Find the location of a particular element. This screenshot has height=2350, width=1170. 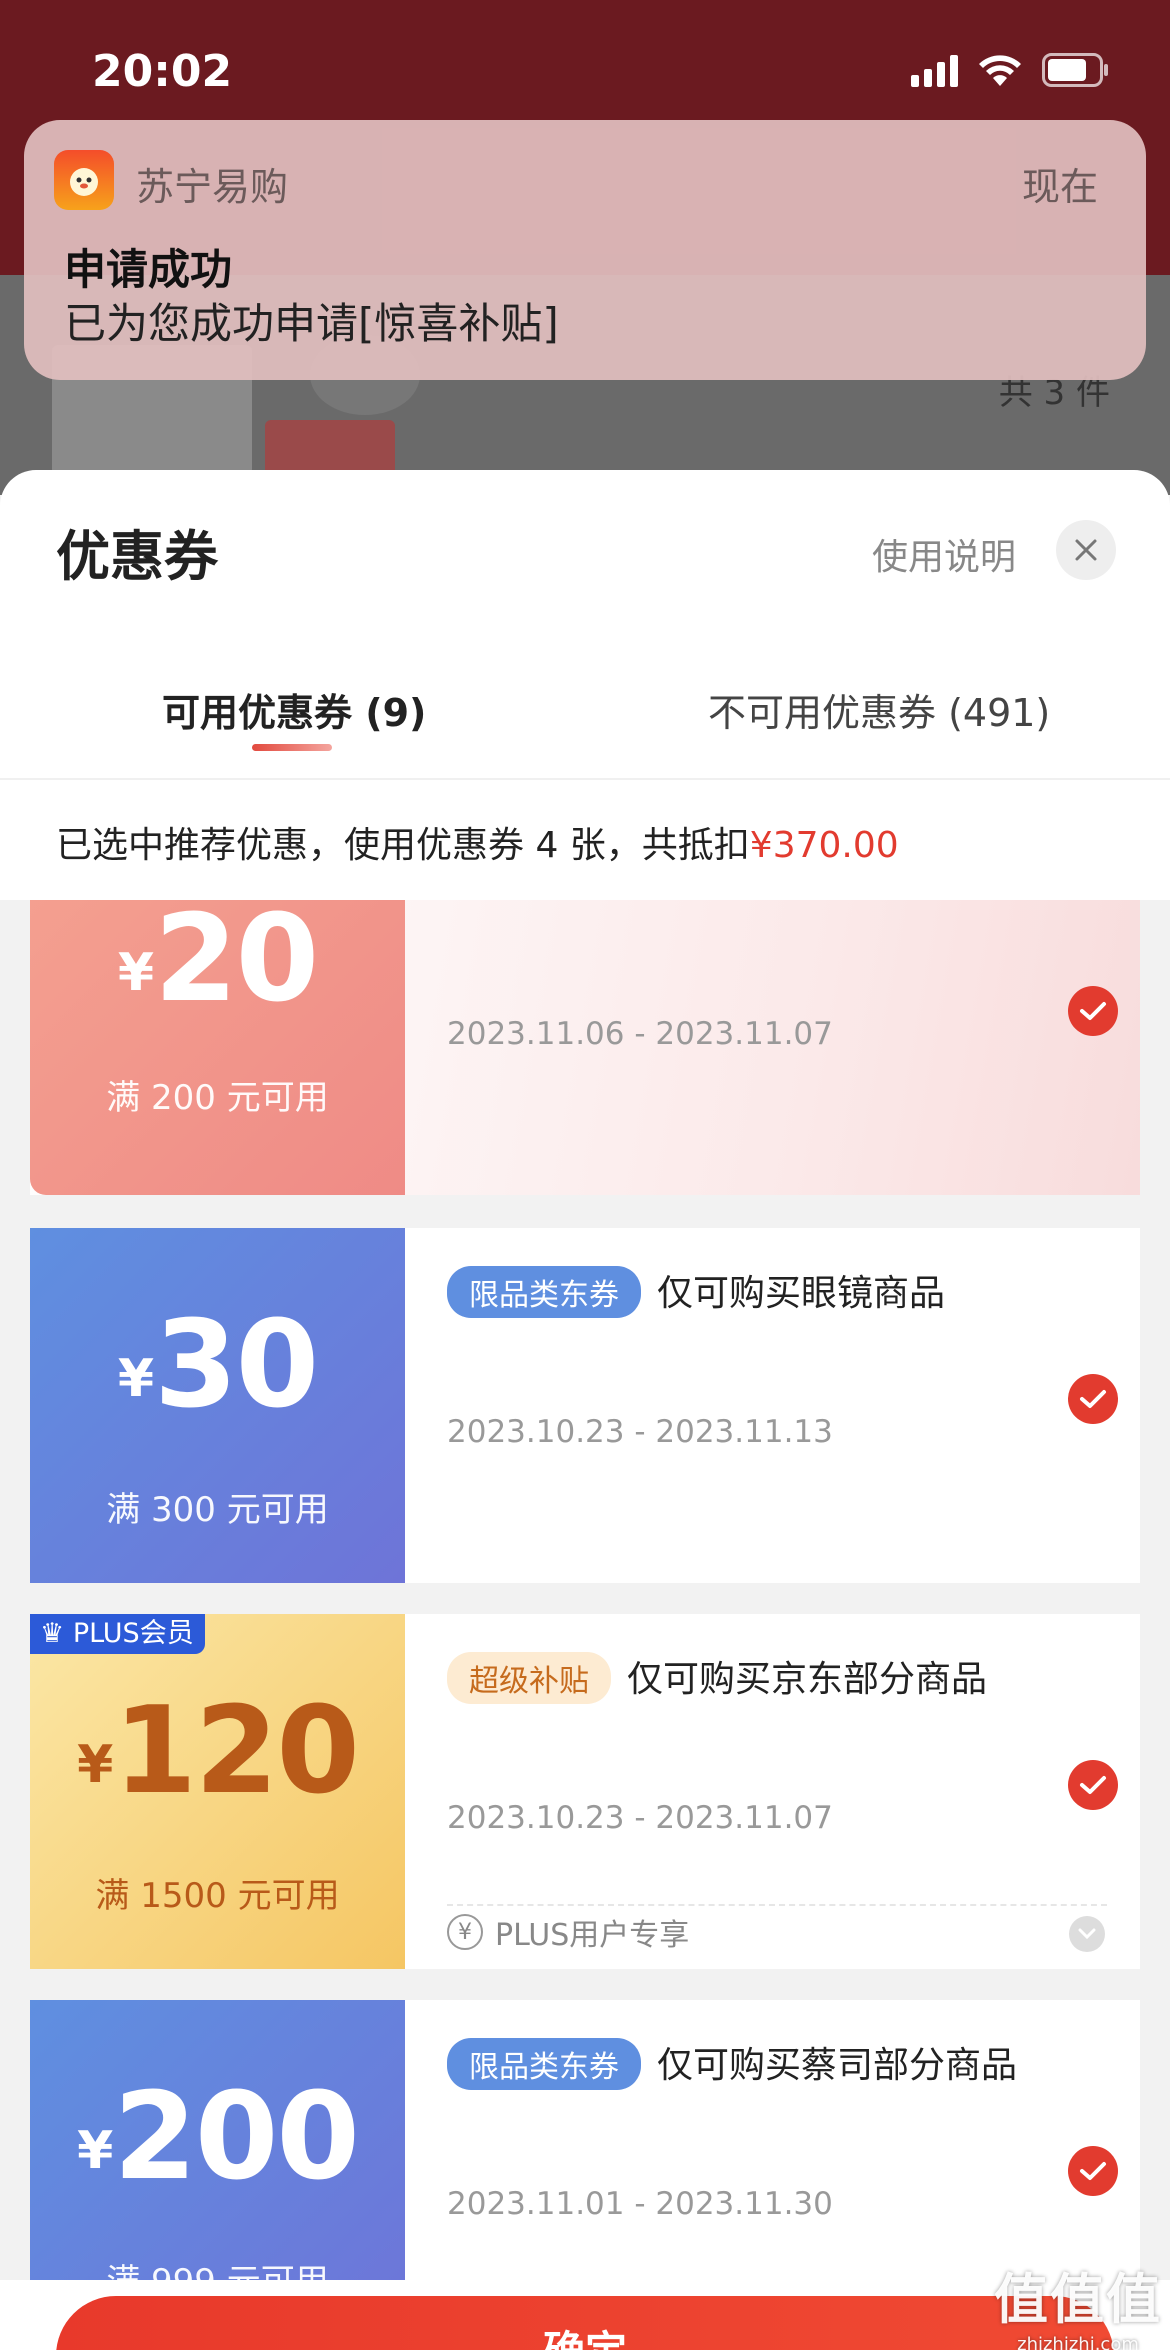

plus-exclusive-note: ¥ PLUS用户专享 is located at coordinates (568, 1932).